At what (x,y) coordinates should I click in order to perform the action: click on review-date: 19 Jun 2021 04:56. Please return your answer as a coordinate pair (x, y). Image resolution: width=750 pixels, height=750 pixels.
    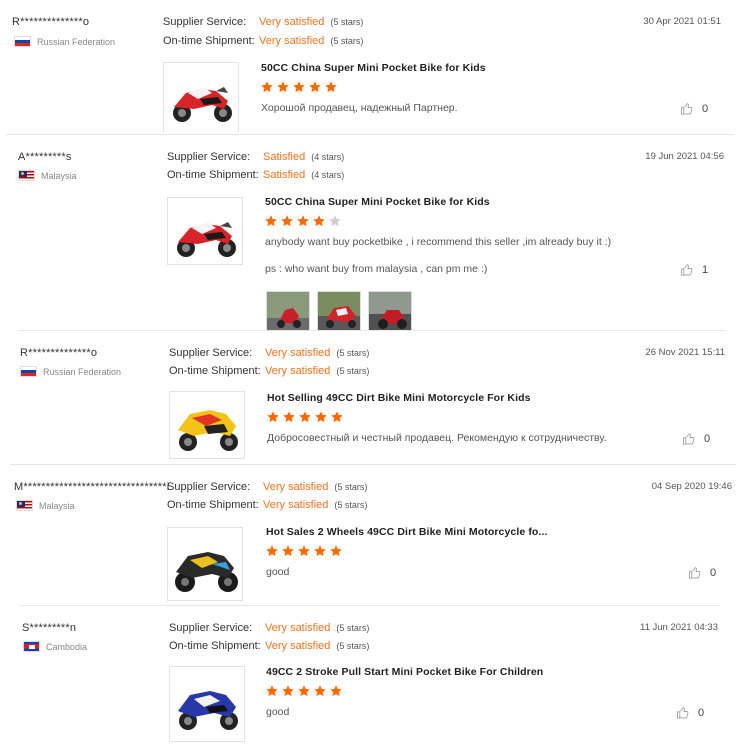
    Looking at the image, I should click on (684, 156).